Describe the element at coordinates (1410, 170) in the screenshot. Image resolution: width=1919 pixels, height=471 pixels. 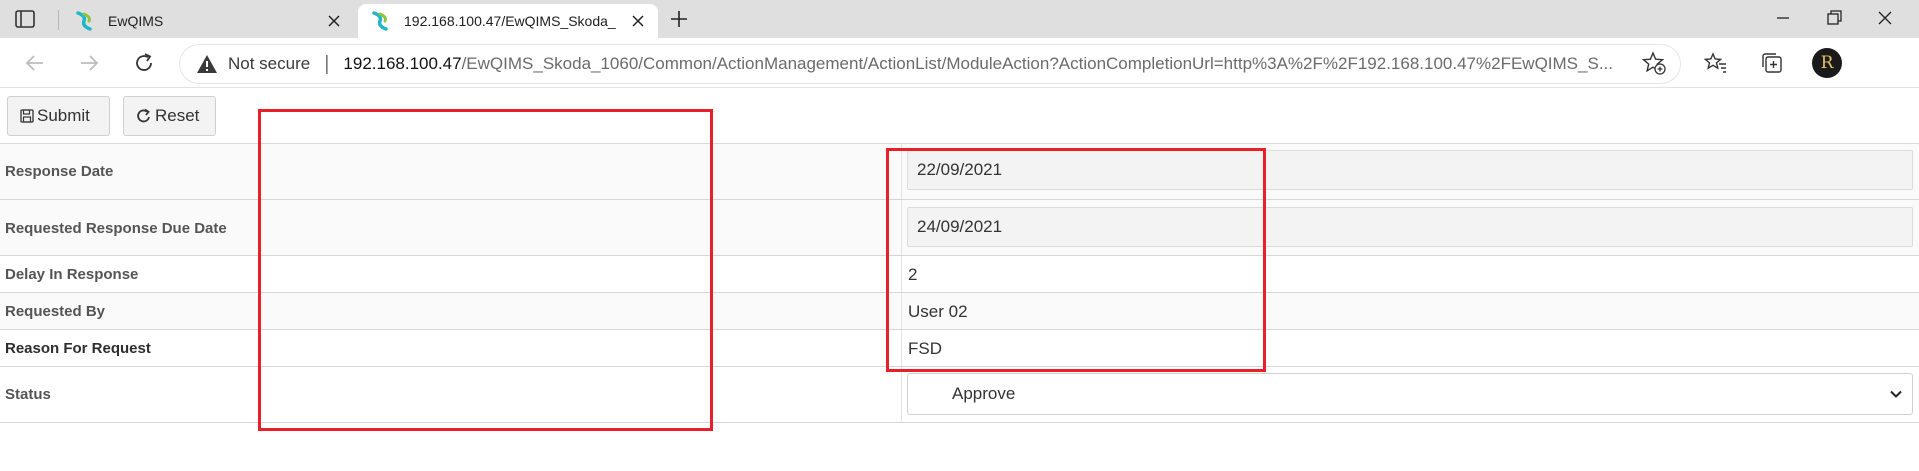
I see `response-date-field: 22/09/2021` at that location.